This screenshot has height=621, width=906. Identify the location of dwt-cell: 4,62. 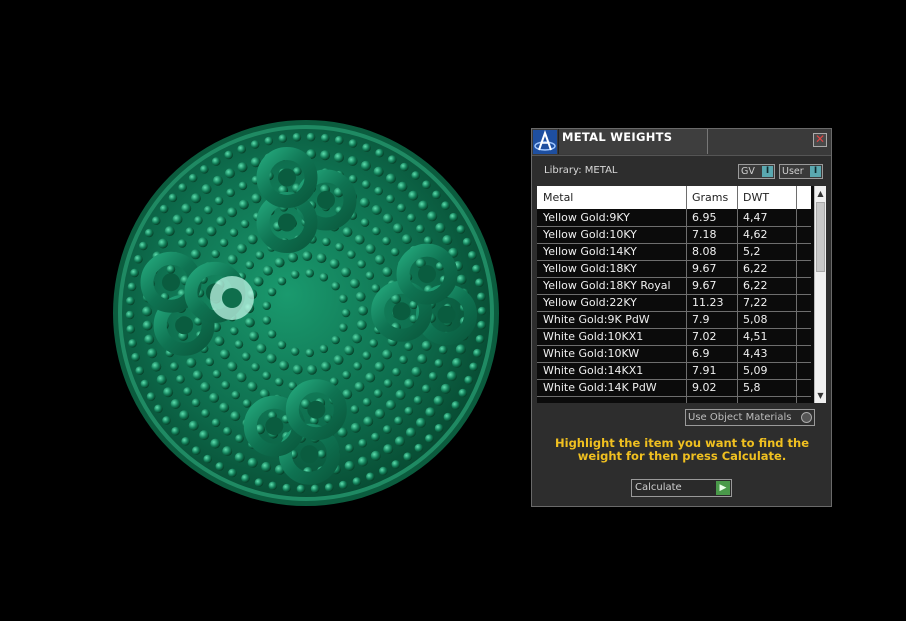
(755, 234).